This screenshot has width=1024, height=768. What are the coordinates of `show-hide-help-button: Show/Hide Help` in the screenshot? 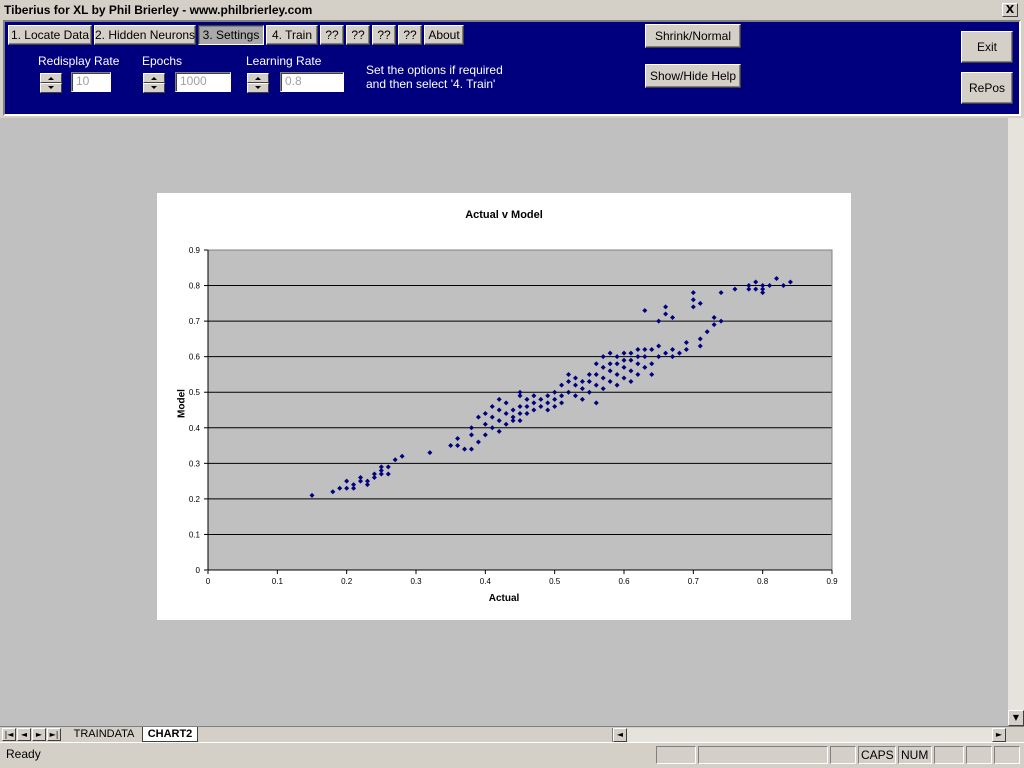 It's located at (693, 76).